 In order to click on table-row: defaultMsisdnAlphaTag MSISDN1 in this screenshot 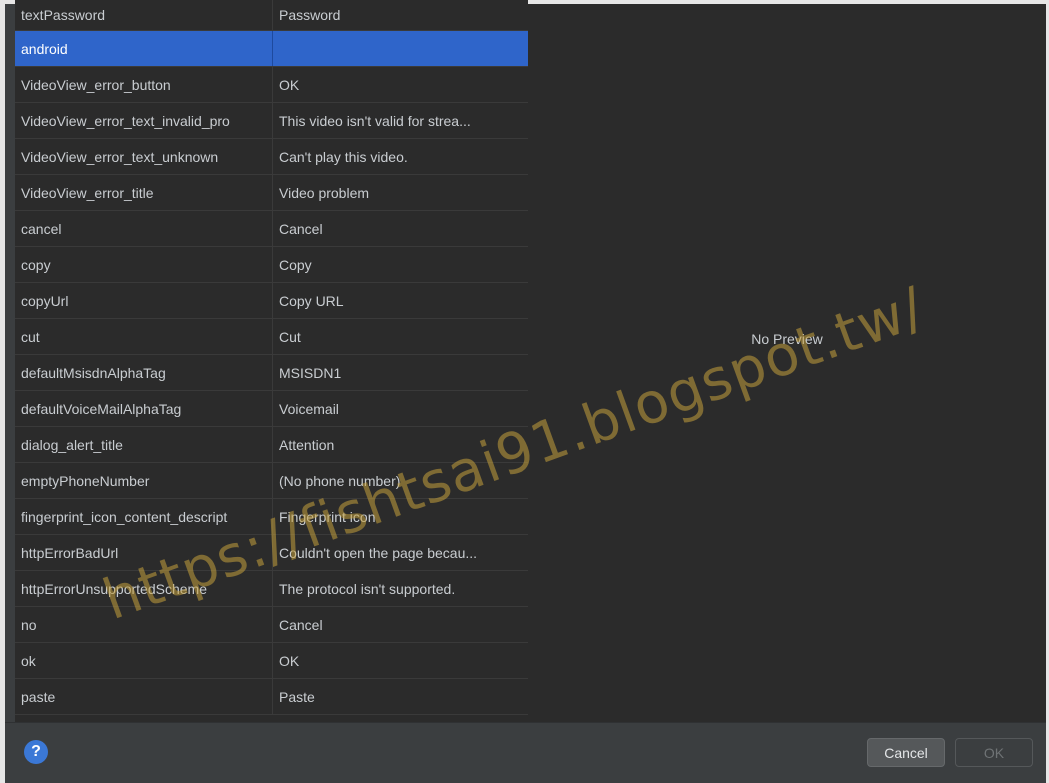, I will do `click(271, 373)`.